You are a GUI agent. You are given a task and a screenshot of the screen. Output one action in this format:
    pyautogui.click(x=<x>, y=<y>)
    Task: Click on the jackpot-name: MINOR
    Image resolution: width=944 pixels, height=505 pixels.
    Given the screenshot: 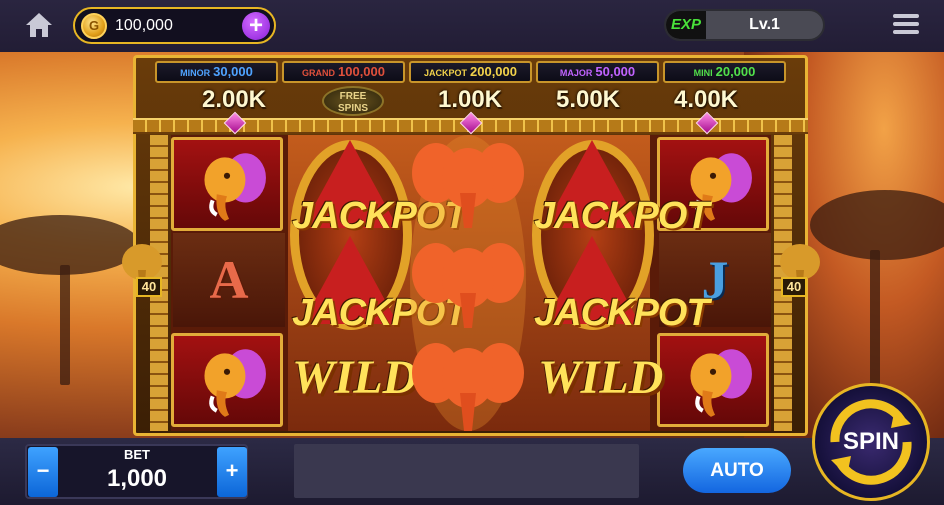 What is the action you would take?
    pyautogui.click(x=195, y=73)
    